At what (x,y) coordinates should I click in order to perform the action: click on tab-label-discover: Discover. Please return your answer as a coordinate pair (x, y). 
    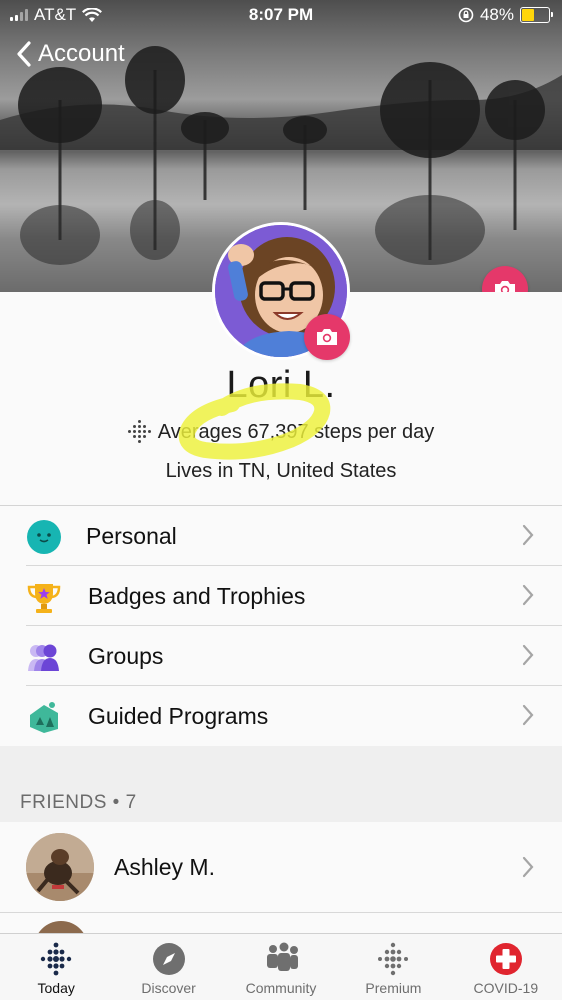
    Looking at the image, I should click on (168, 988).